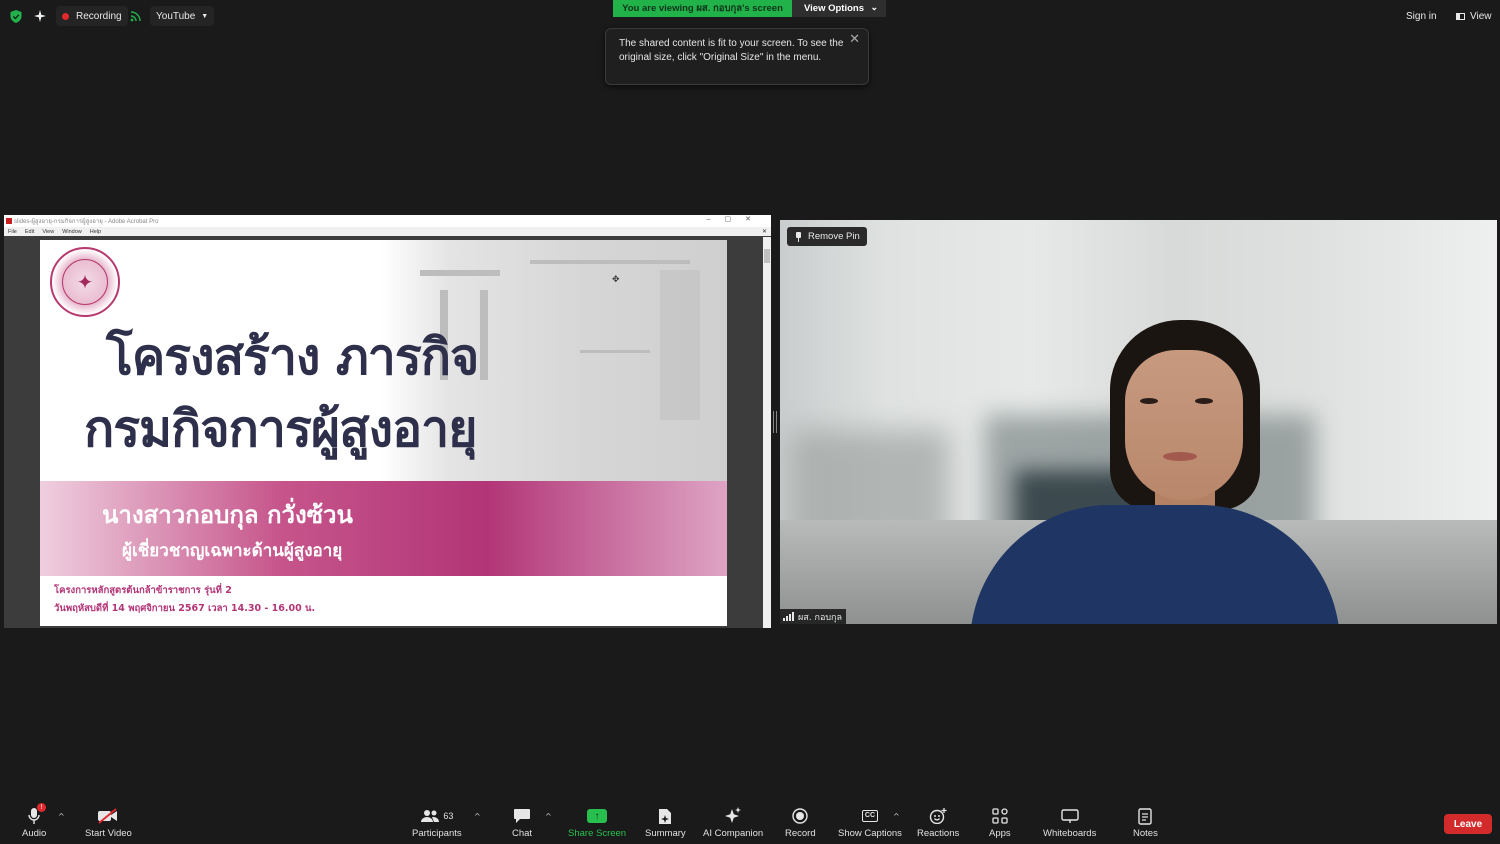 The image size is (1500, 844). I want to click on captions-cc-icon: CC, so click(870, 816).